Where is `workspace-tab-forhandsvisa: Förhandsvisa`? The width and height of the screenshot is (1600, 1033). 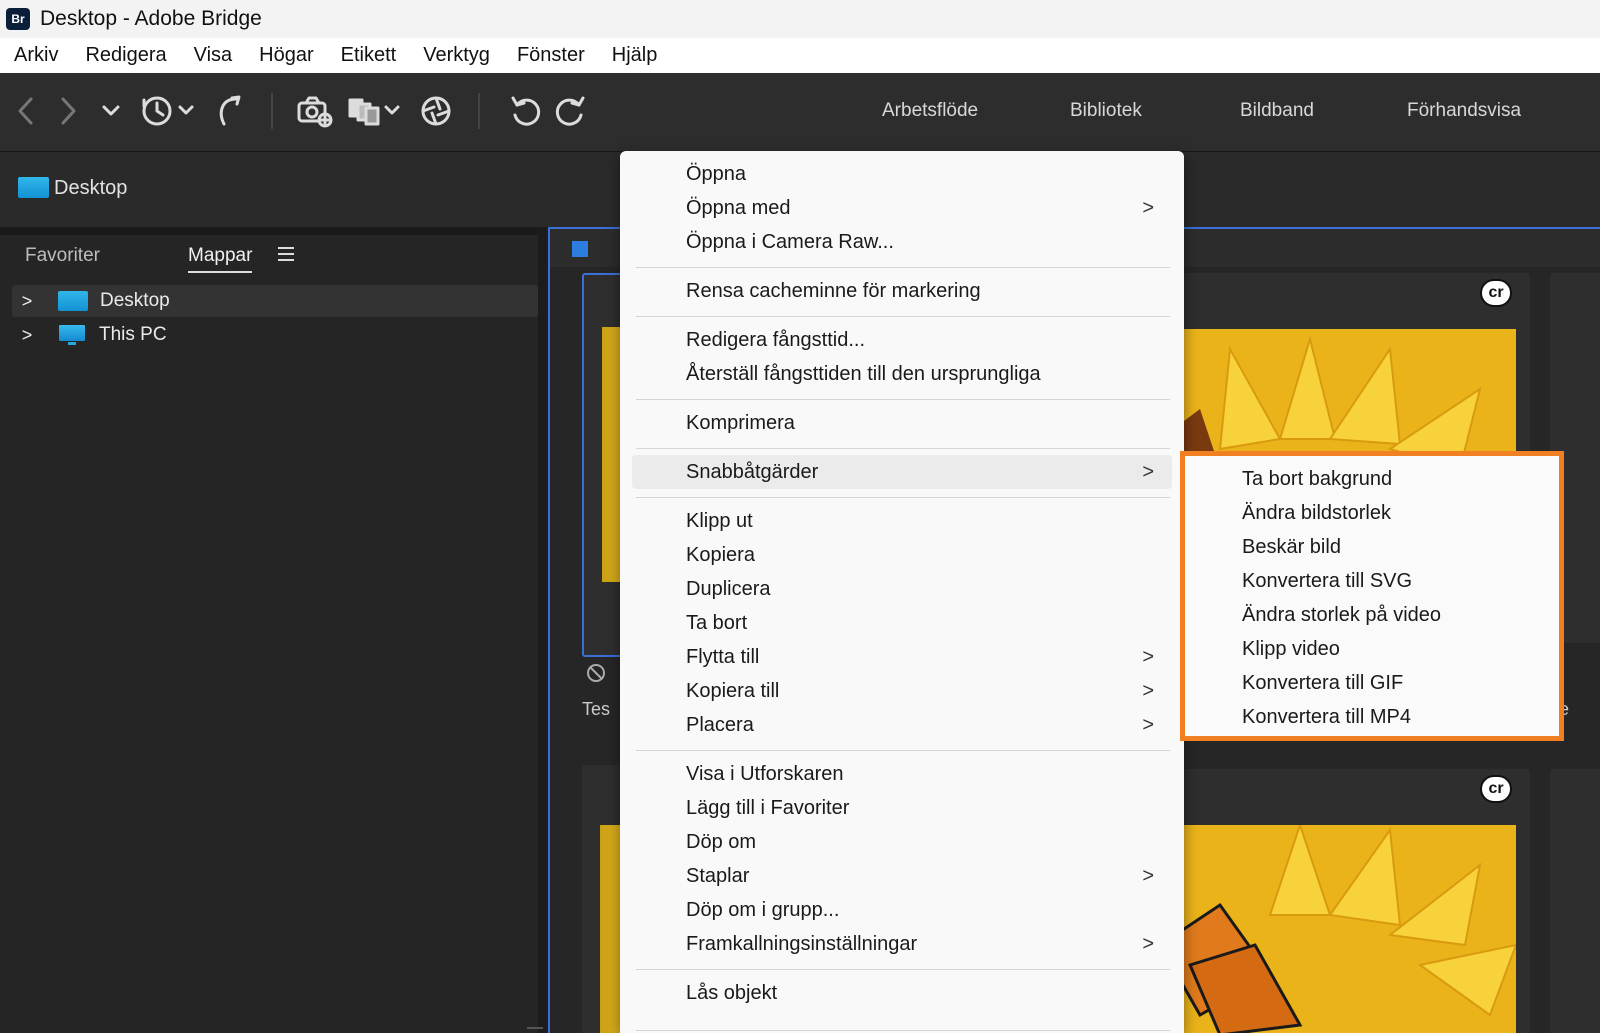
workspace-tab-forhandsvisa: Förhandsvisa is located at coordinates (1464, 111).